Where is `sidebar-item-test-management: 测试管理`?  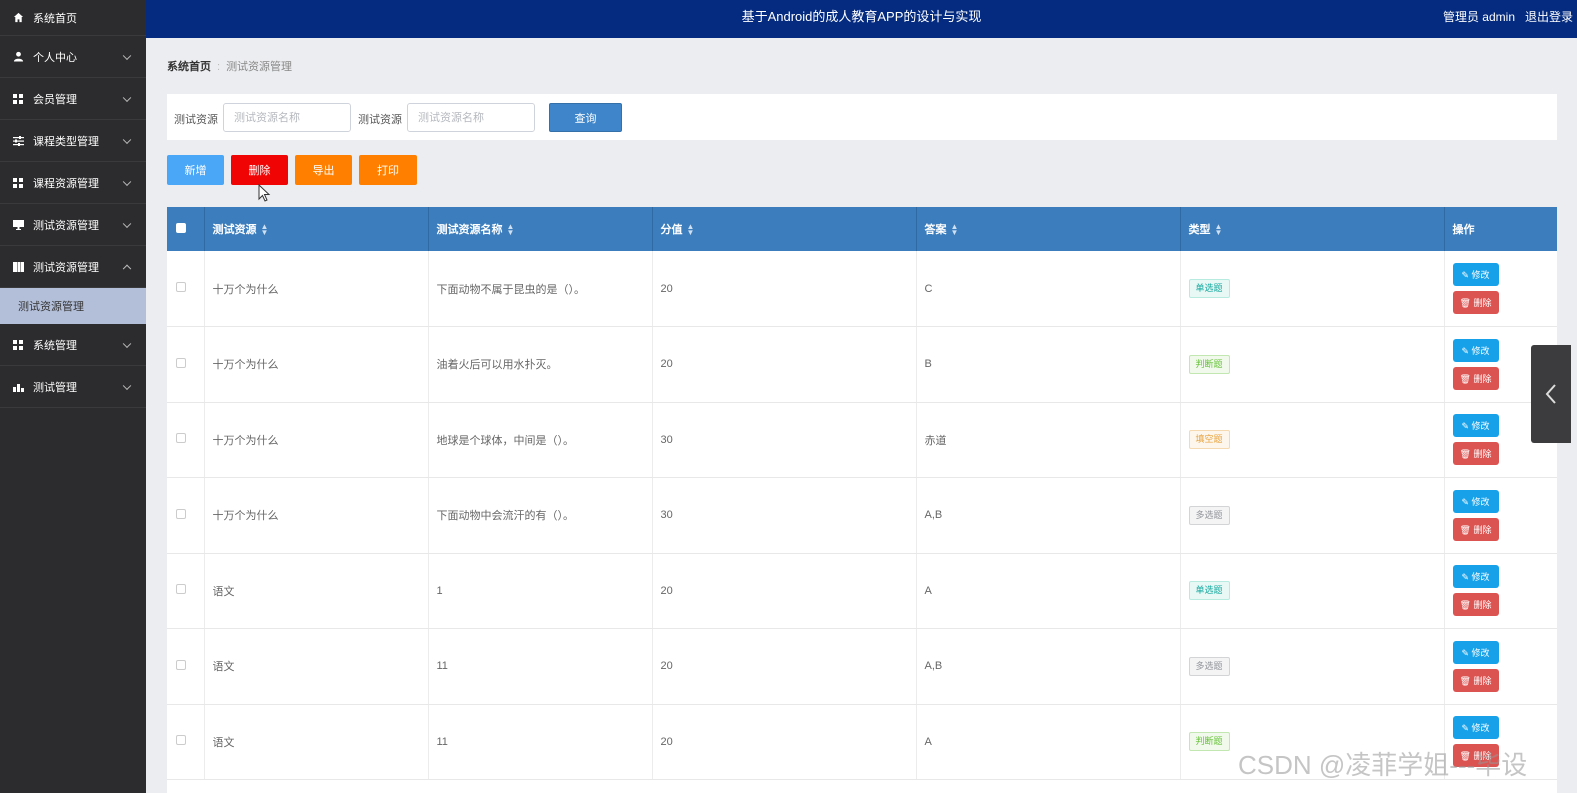 sidebar-item-test-management: 测试管理 is located at coordinates (73, 387).